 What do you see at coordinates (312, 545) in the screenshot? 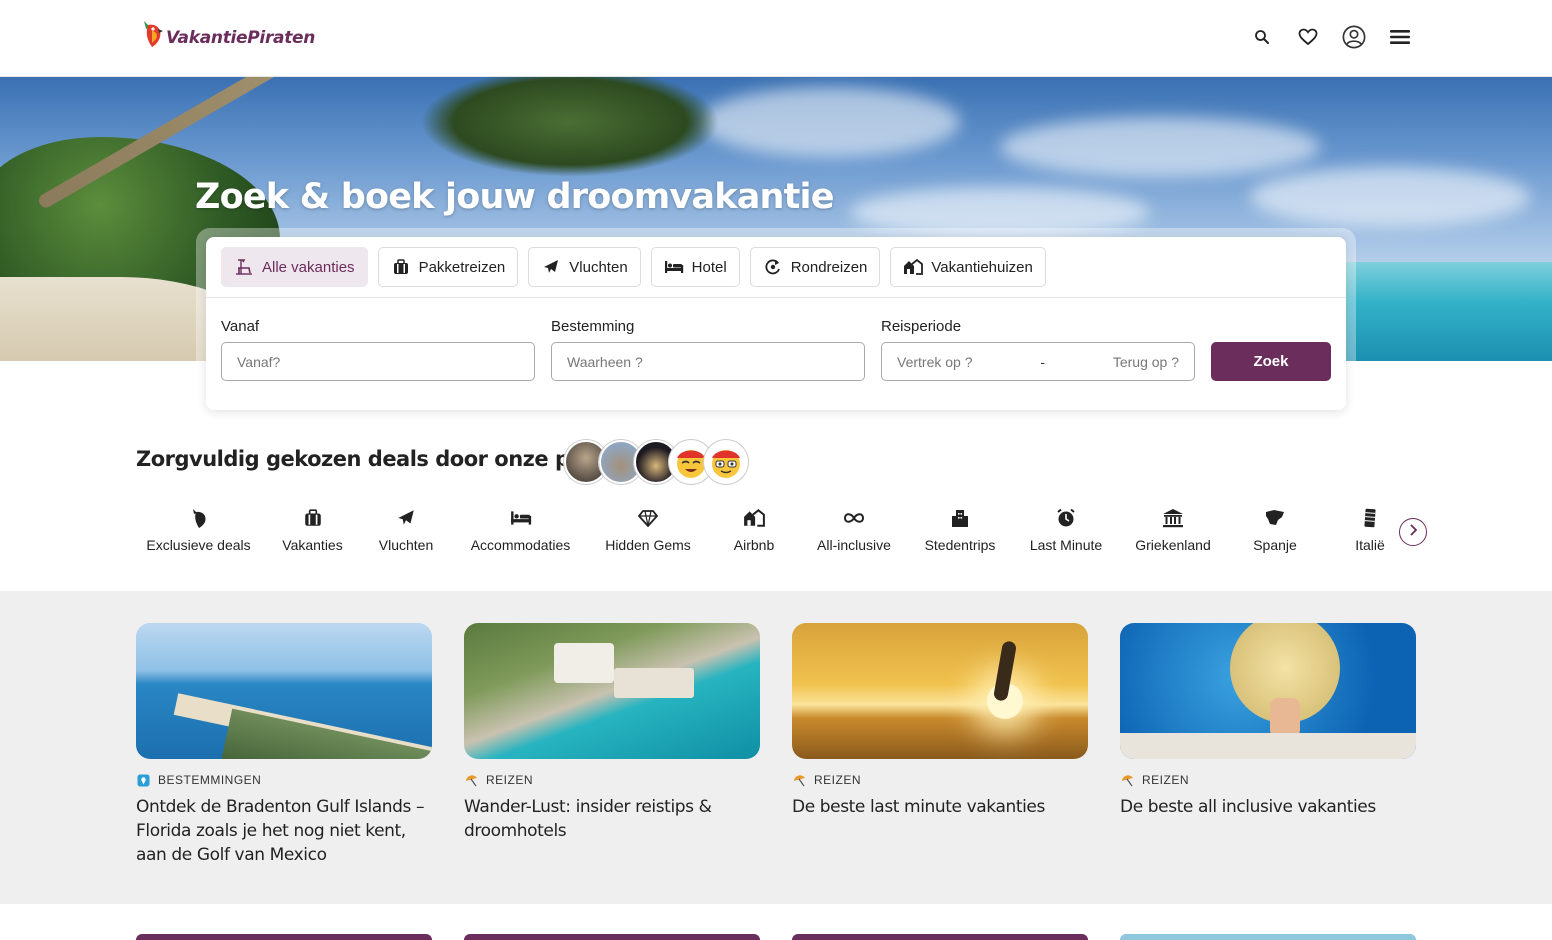
I see `category-label: Vakanties` at bounding box center [312, 545].